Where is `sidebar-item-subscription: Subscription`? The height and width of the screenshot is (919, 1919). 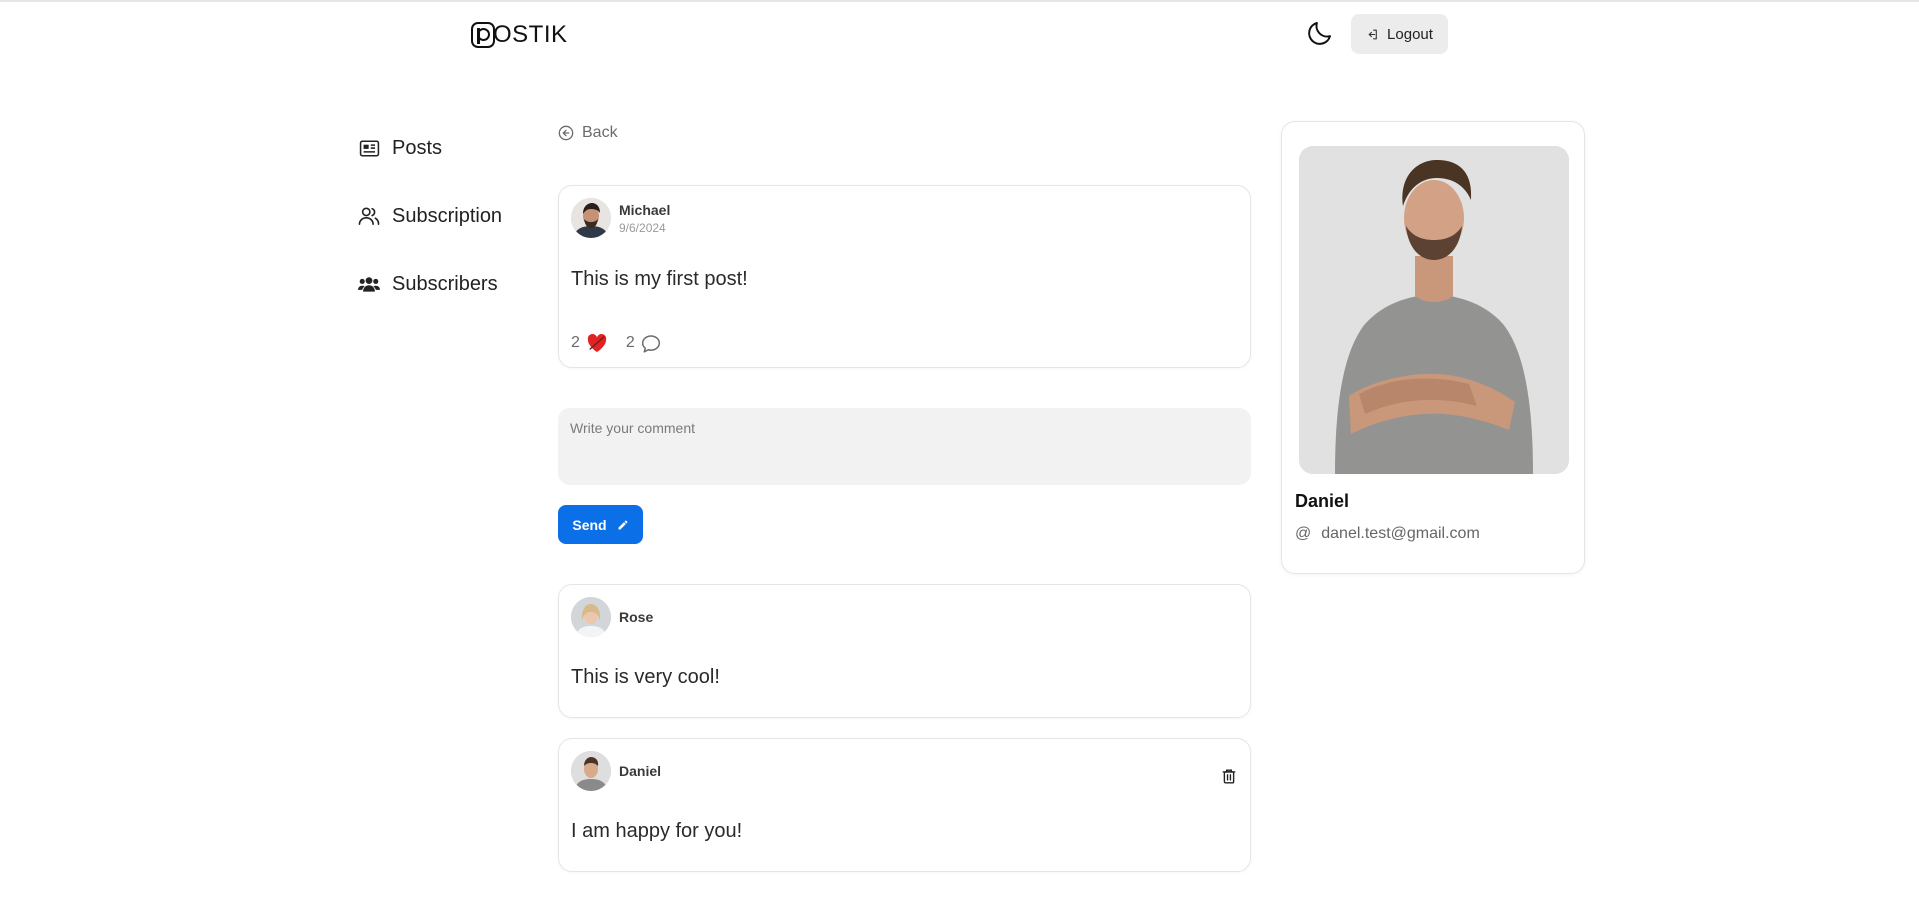
sidebar-item-subscription: Subscription is located at coordinates (430, 216).